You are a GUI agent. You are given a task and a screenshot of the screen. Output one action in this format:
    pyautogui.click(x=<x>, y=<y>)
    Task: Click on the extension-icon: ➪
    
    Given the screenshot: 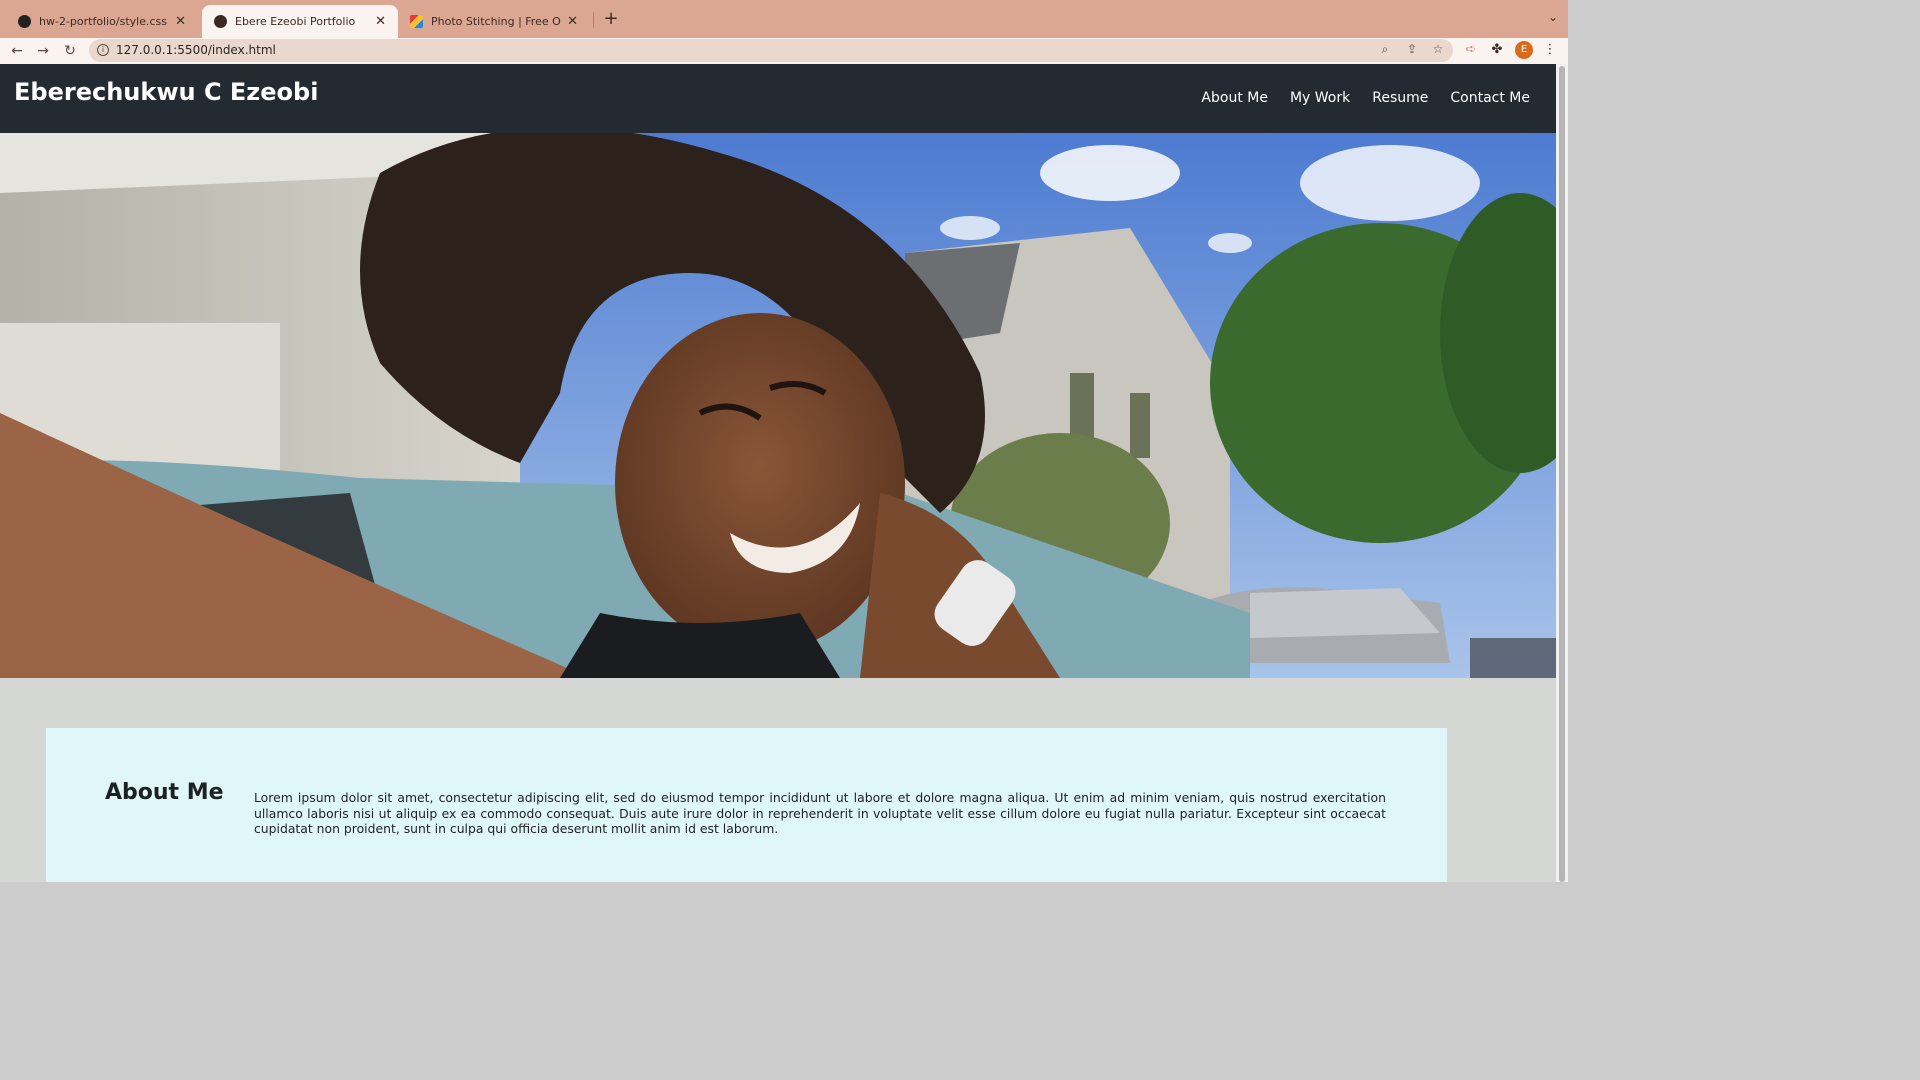 What is the action you would take?
    pyautogui.click(x=1471, y=49)
    